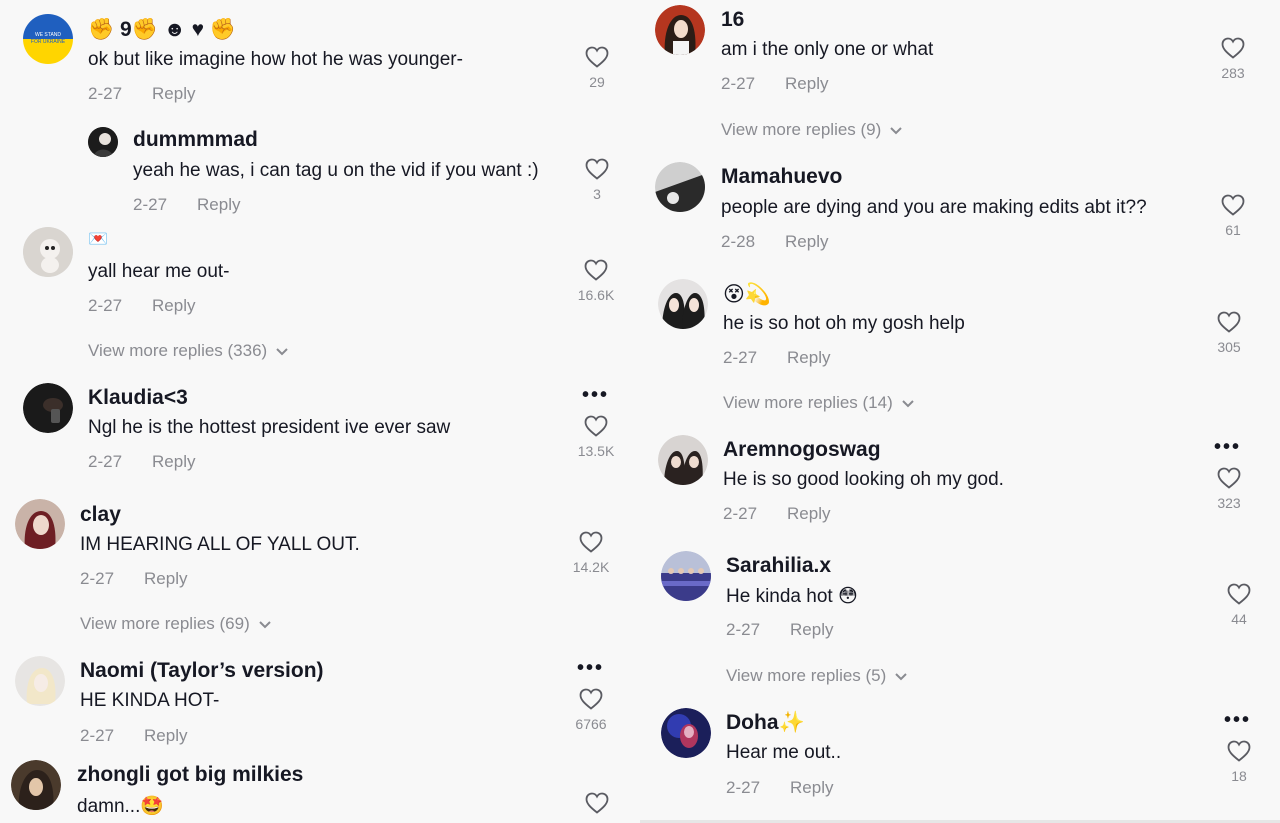 The width and height of the screenshot is (1280, 823). I want to click on like-count: 44, so click(1239, 619).